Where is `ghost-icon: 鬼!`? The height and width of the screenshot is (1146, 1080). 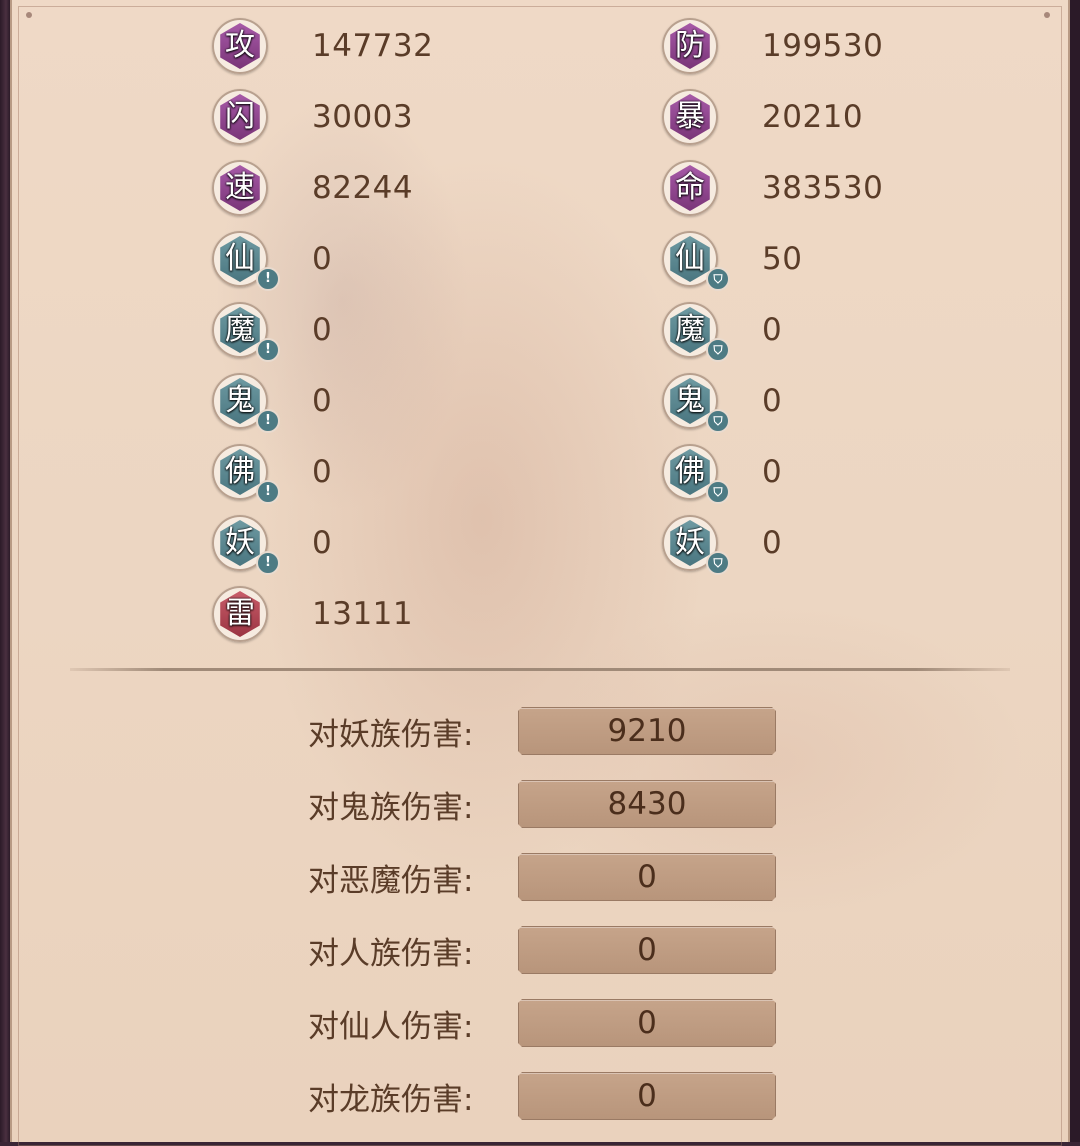 ghost-icon: 鬼! is located at coordinates (246, 403).